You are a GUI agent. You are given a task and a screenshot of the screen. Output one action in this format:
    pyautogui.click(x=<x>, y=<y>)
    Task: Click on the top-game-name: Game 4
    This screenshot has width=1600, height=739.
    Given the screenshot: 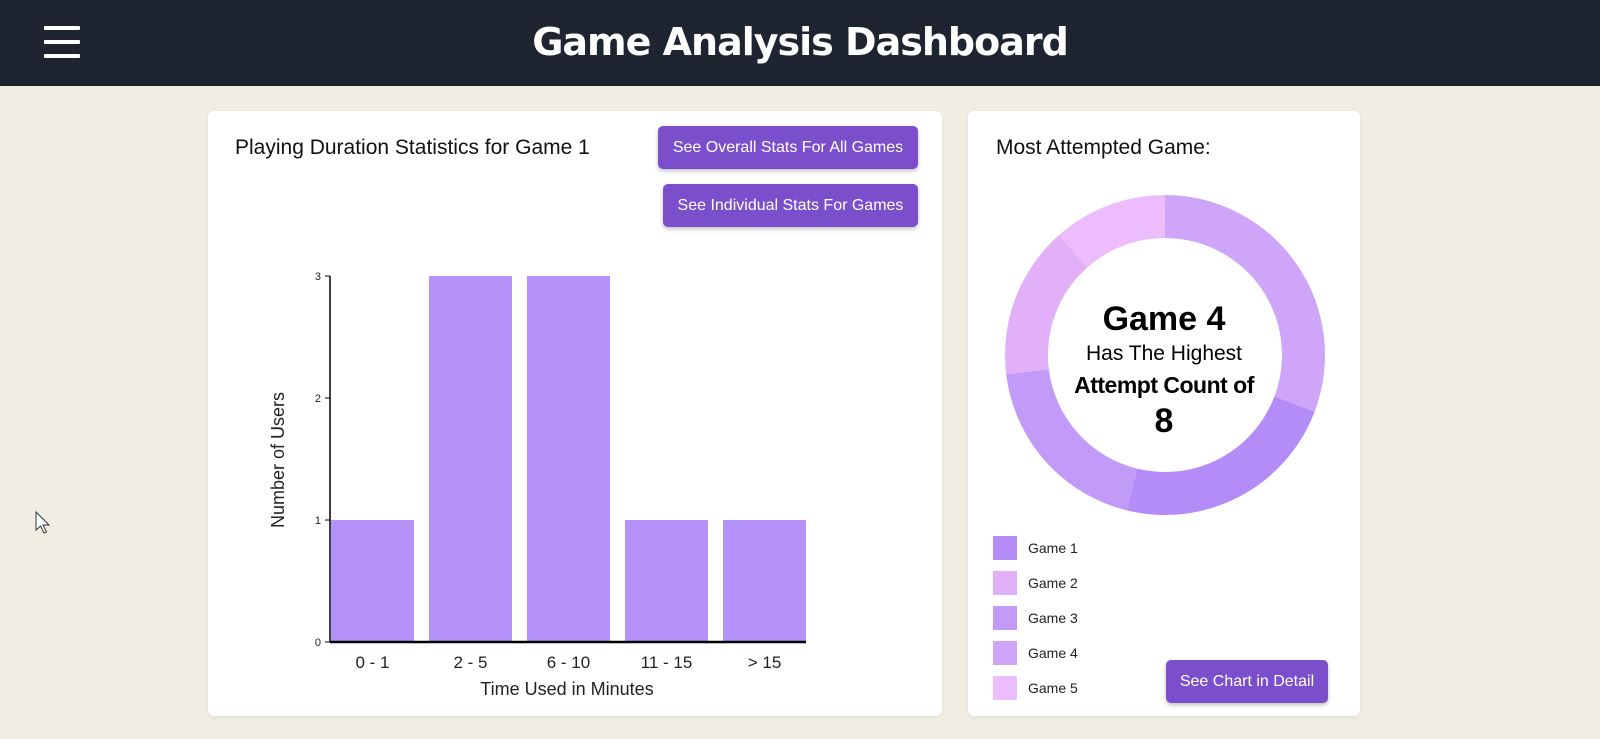 What is the action you would take?
    pyautogui.click(x=1164, y=319)
    